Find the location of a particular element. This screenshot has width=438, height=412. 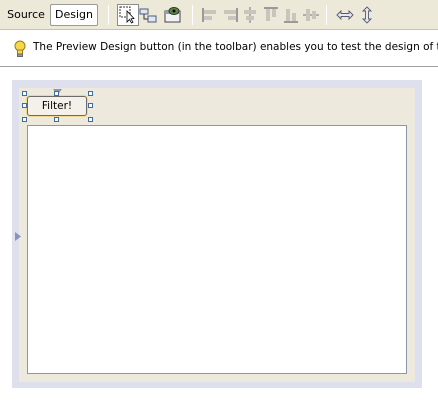

lightbulb-icon is located at coordinates (20, 49).